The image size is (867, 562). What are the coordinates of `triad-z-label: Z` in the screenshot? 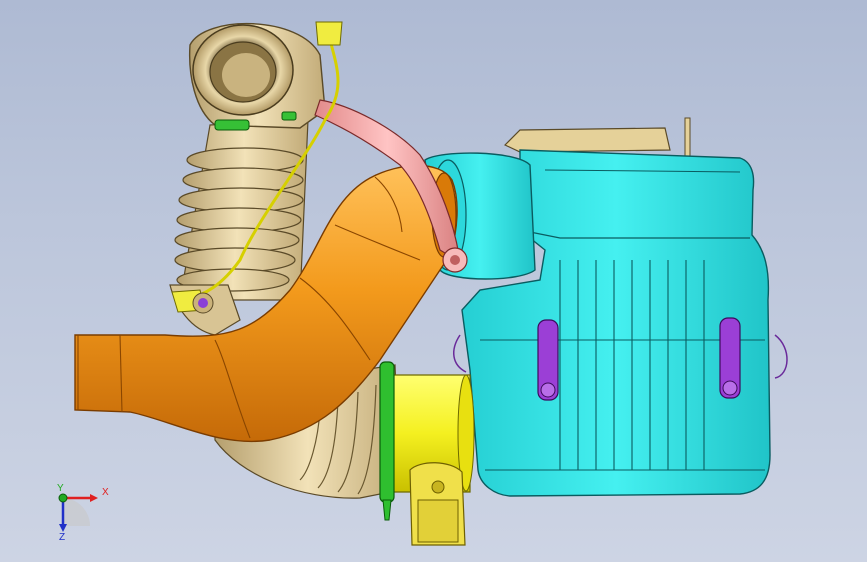 It's located at (62, 537).